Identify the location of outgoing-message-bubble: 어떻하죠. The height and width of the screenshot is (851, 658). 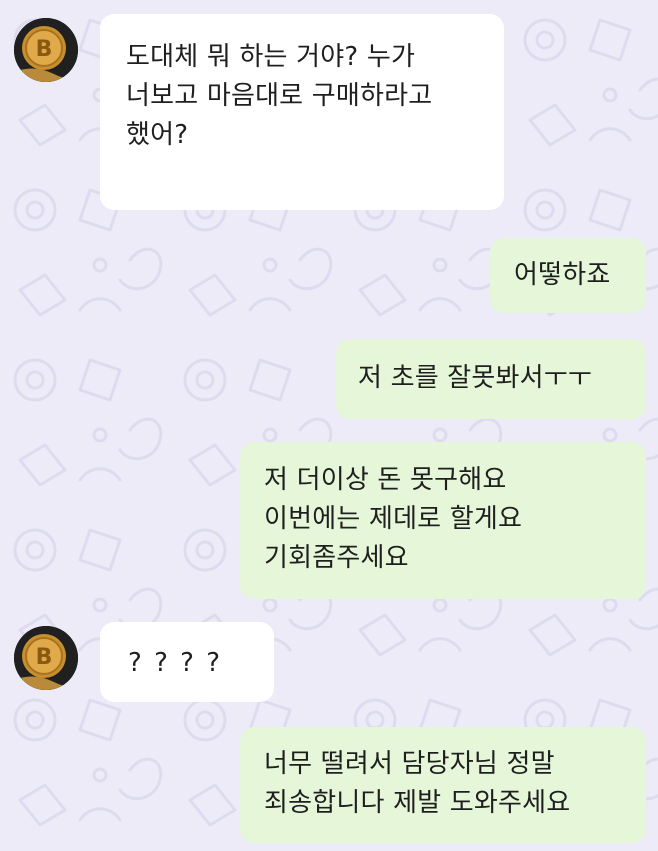
(568, 275).